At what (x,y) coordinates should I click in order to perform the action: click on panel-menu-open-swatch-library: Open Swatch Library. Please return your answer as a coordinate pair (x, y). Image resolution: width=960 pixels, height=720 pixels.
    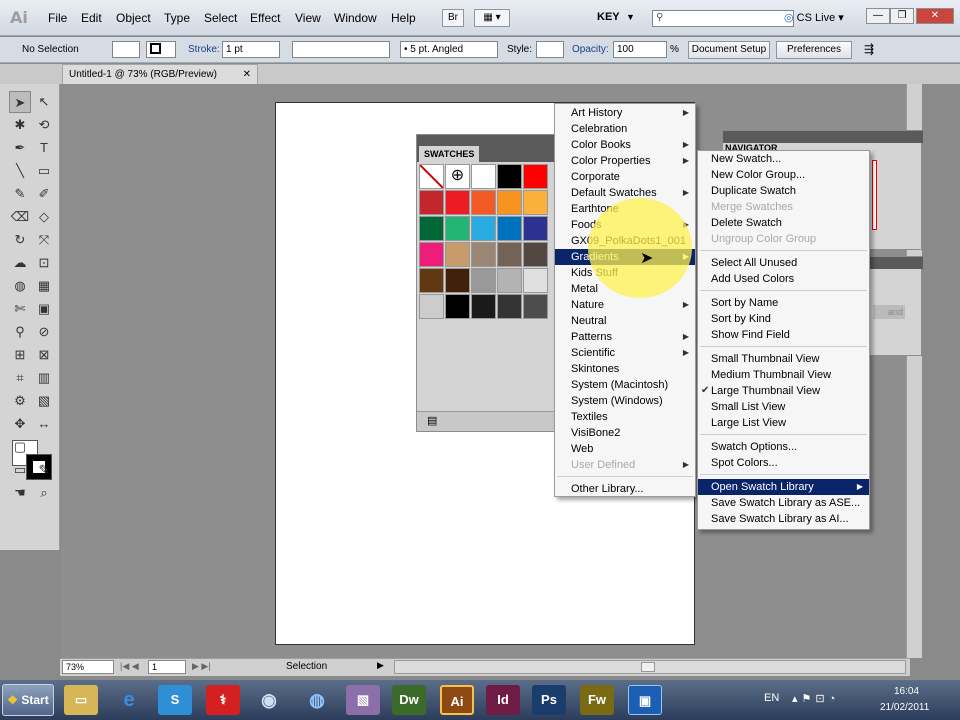
    Looking at the image, I should click on (783, 487).